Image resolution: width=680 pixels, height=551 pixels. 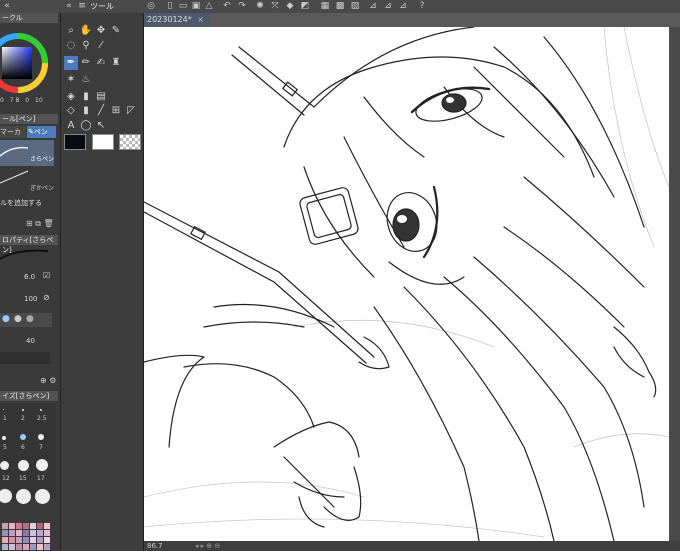 What do you see at coordinates (101, 46) in the screenshot?
I see `eyedropper-icon: ⁄` at bounding box center [101, 46].